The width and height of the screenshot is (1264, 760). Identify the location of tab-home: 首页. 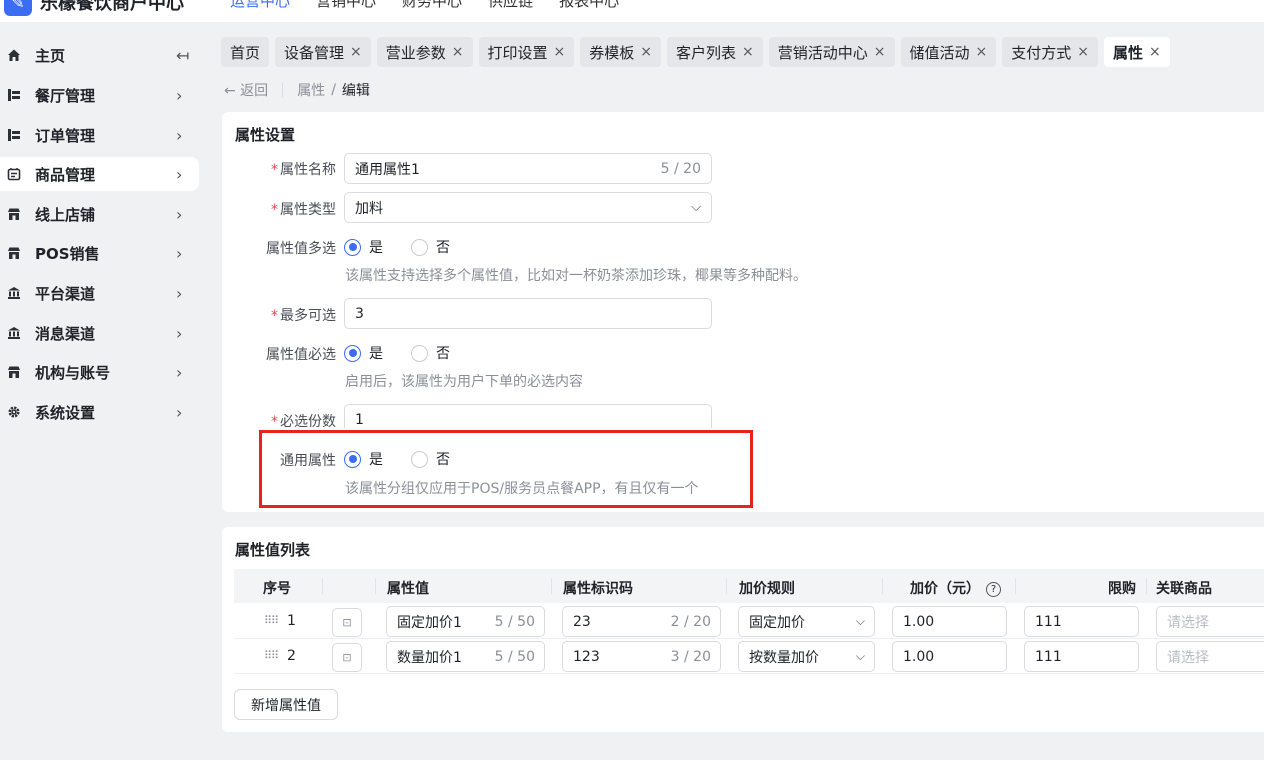
(245, 52).